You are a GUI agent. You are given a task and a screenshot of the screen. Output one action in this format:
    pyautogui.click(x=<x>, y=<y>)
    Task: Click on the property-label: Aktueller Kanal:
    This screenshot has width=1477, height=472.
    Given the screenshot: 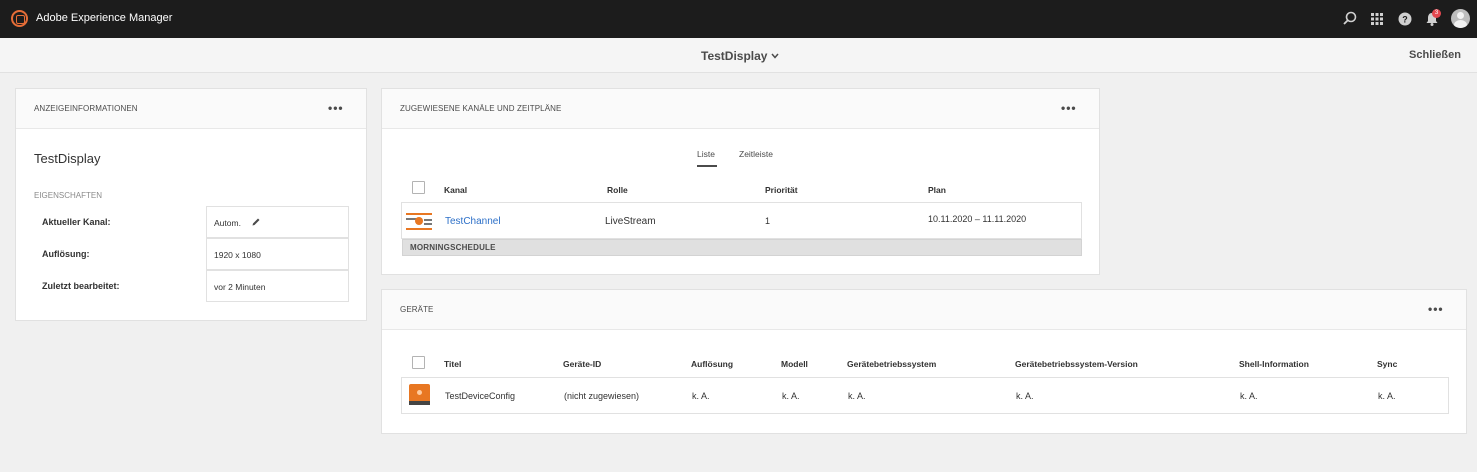 What is the action you would take?
    pyautogui.click(x=76, y=222)
    